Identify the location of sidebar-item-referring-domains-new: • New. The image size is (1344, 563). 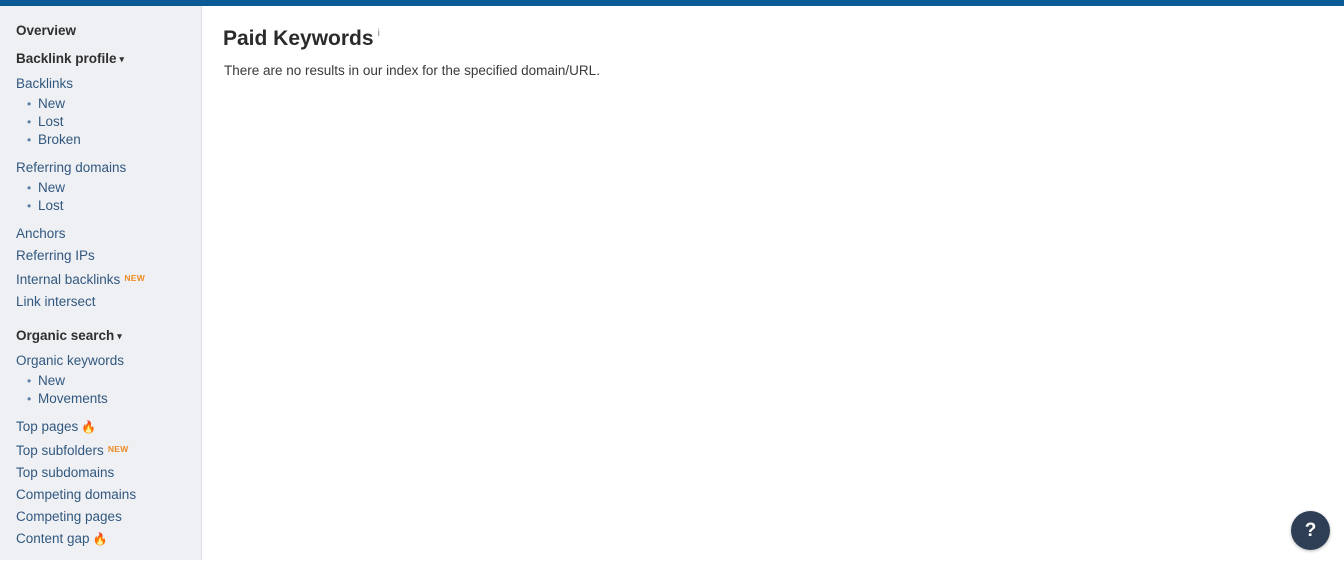
(100, 188).